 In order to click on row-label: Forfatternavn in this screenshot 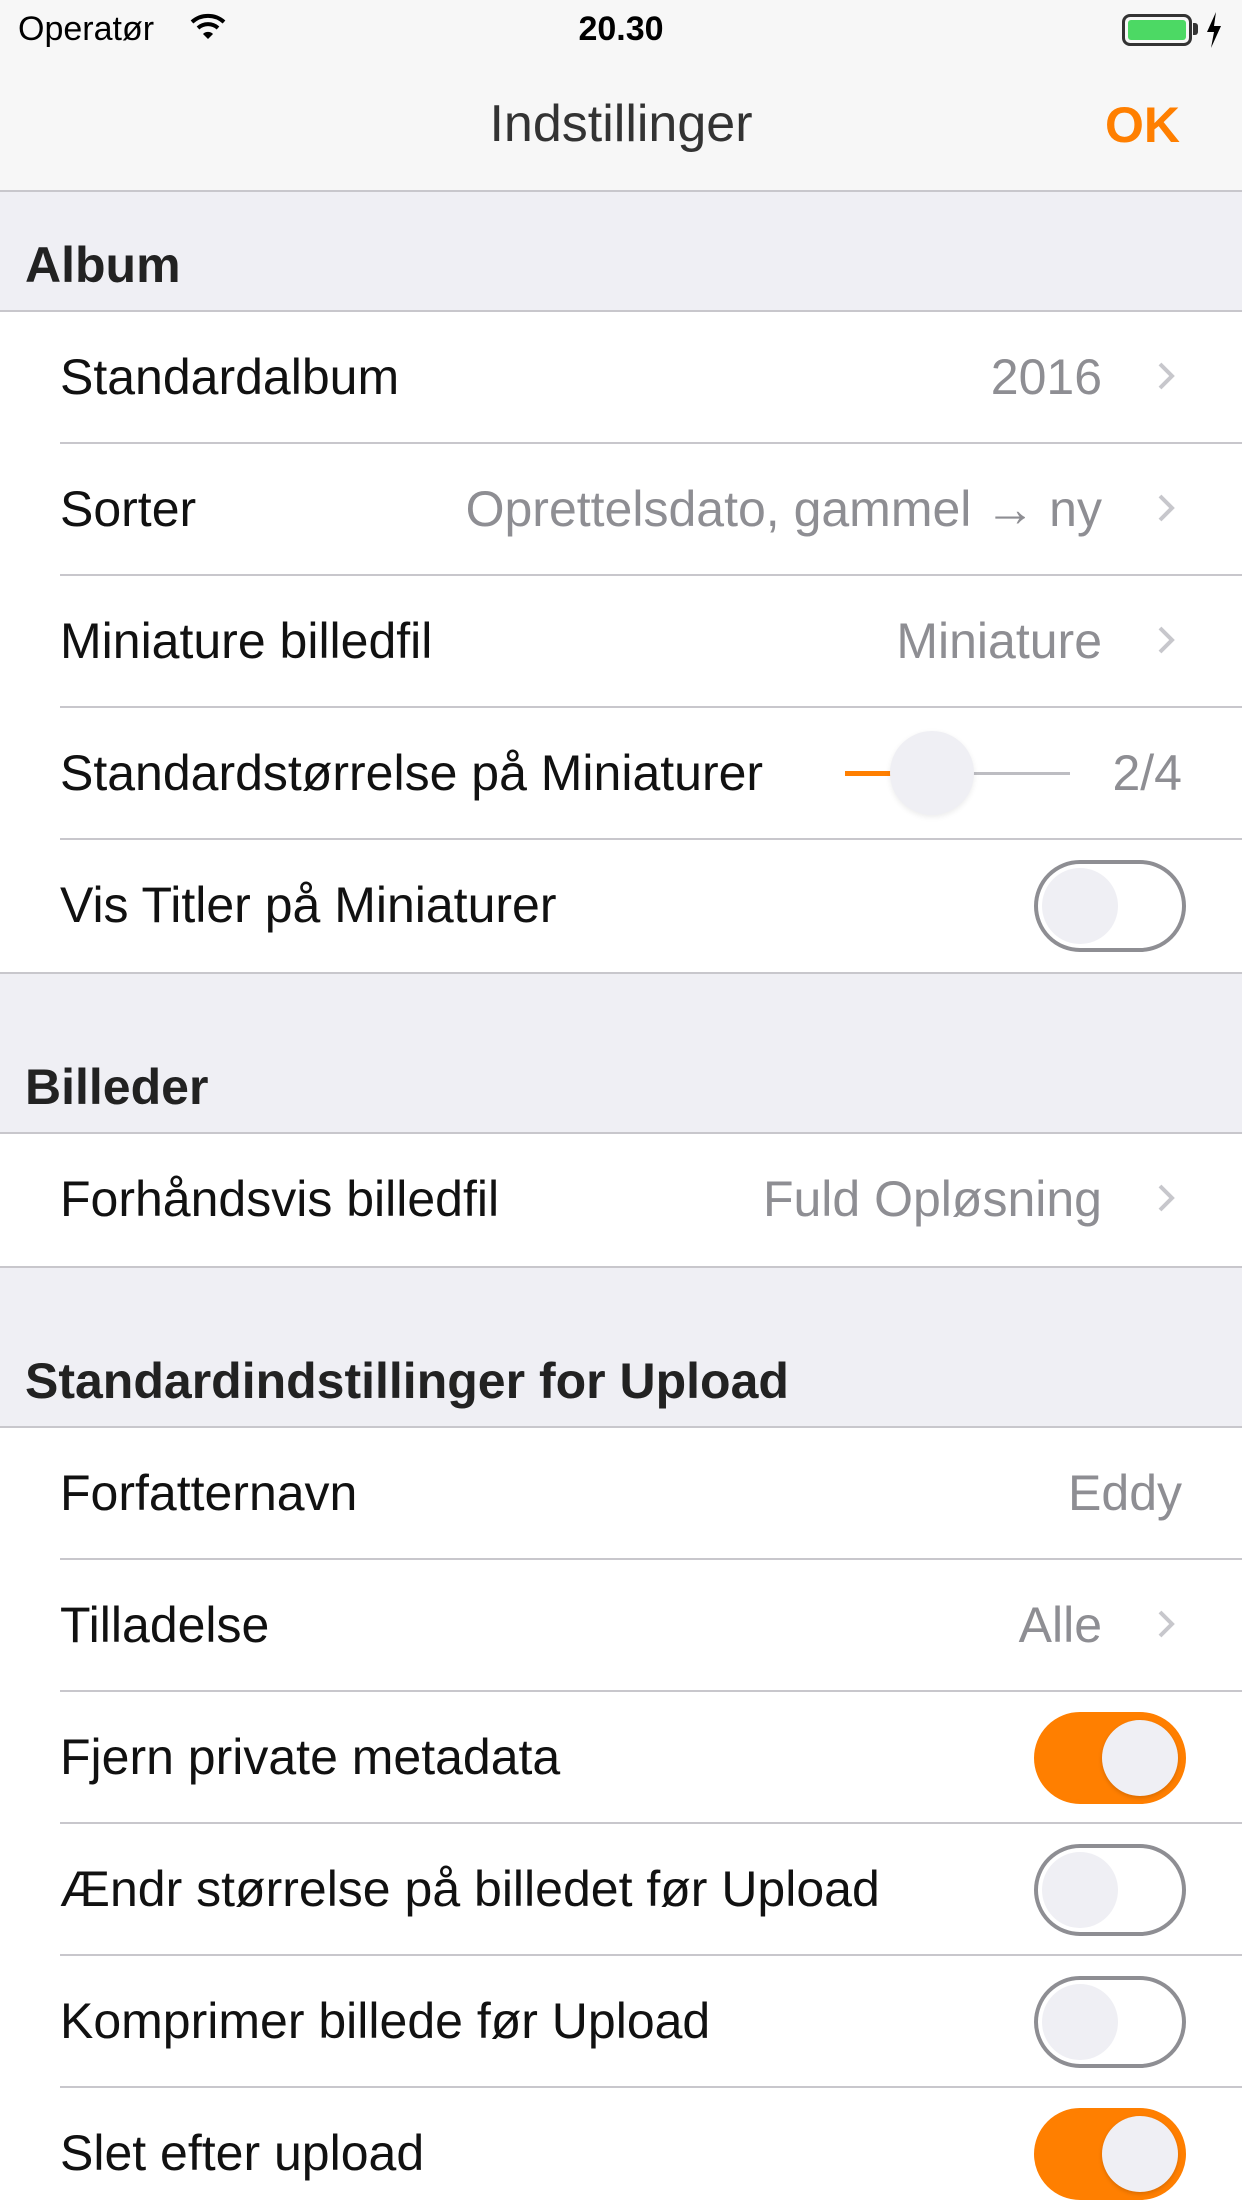, I will do `click(209, 1493)`.